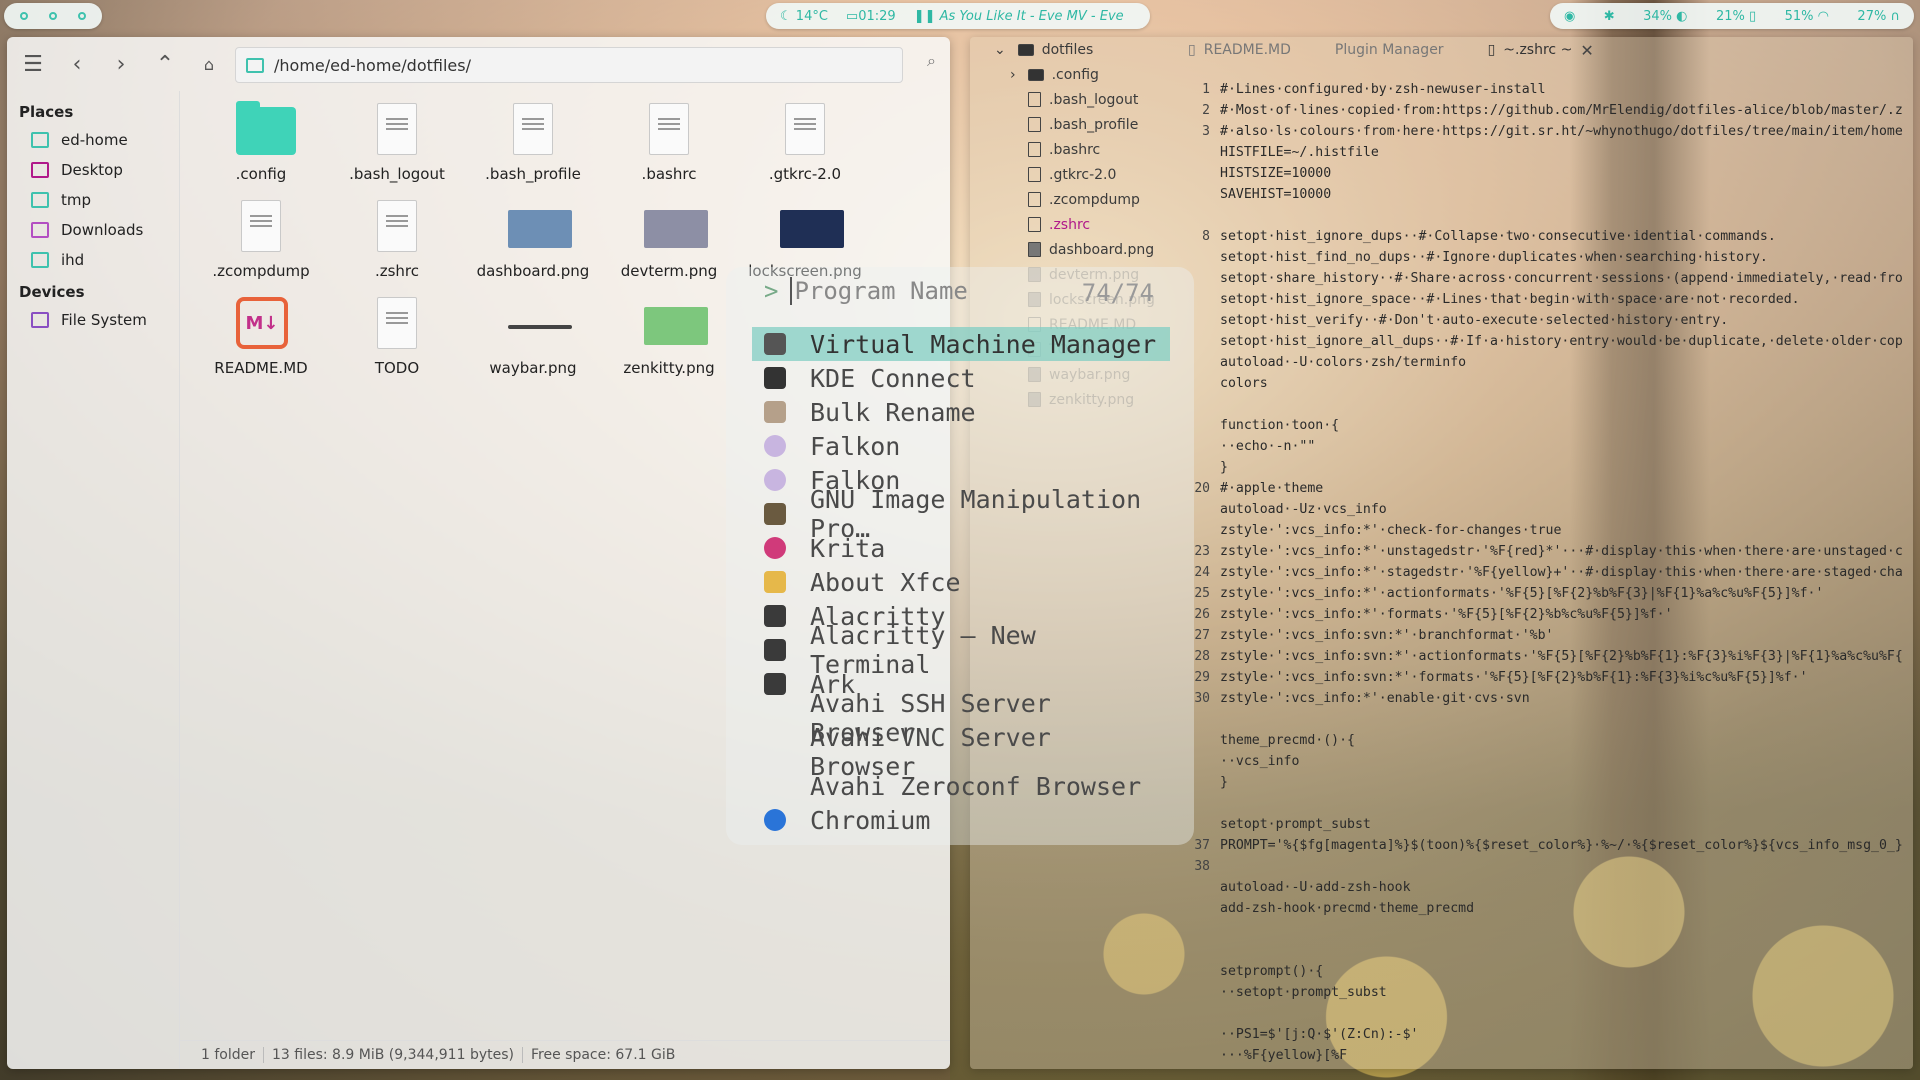  I want to click on vm-icon, so click(775, 344).